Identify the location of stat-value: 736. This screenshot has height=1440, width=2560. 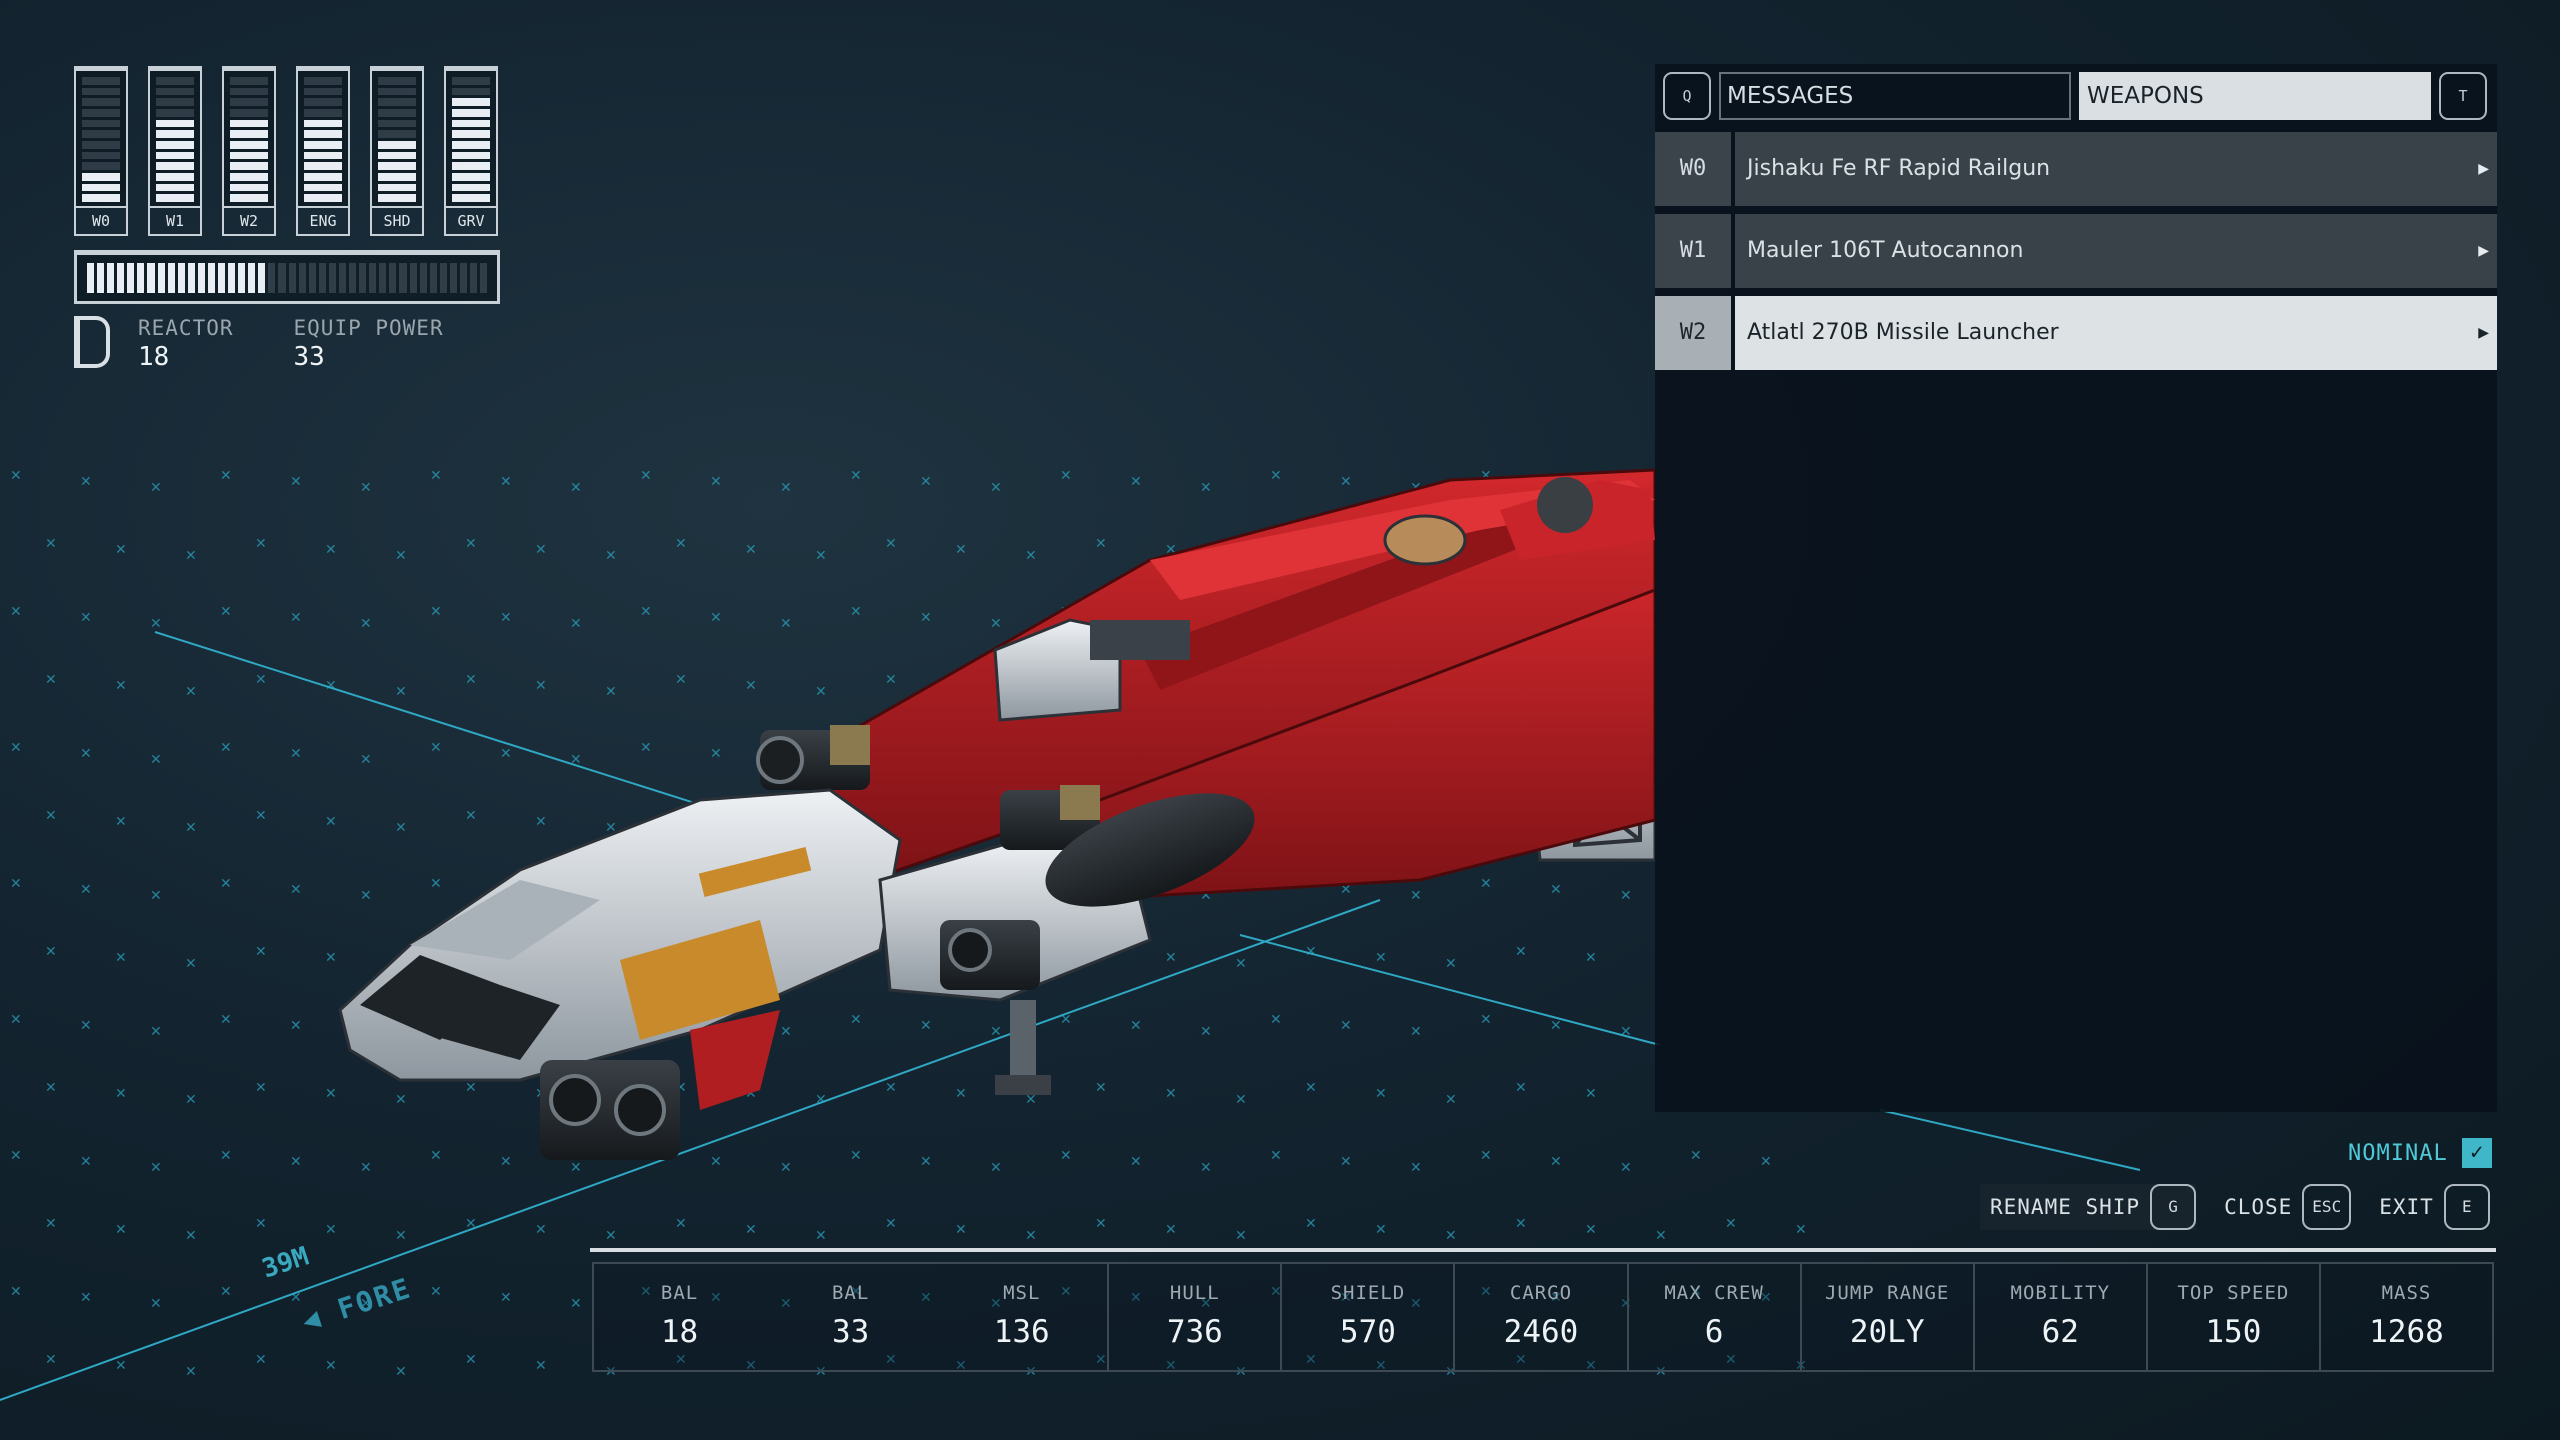
(1194, 1332).